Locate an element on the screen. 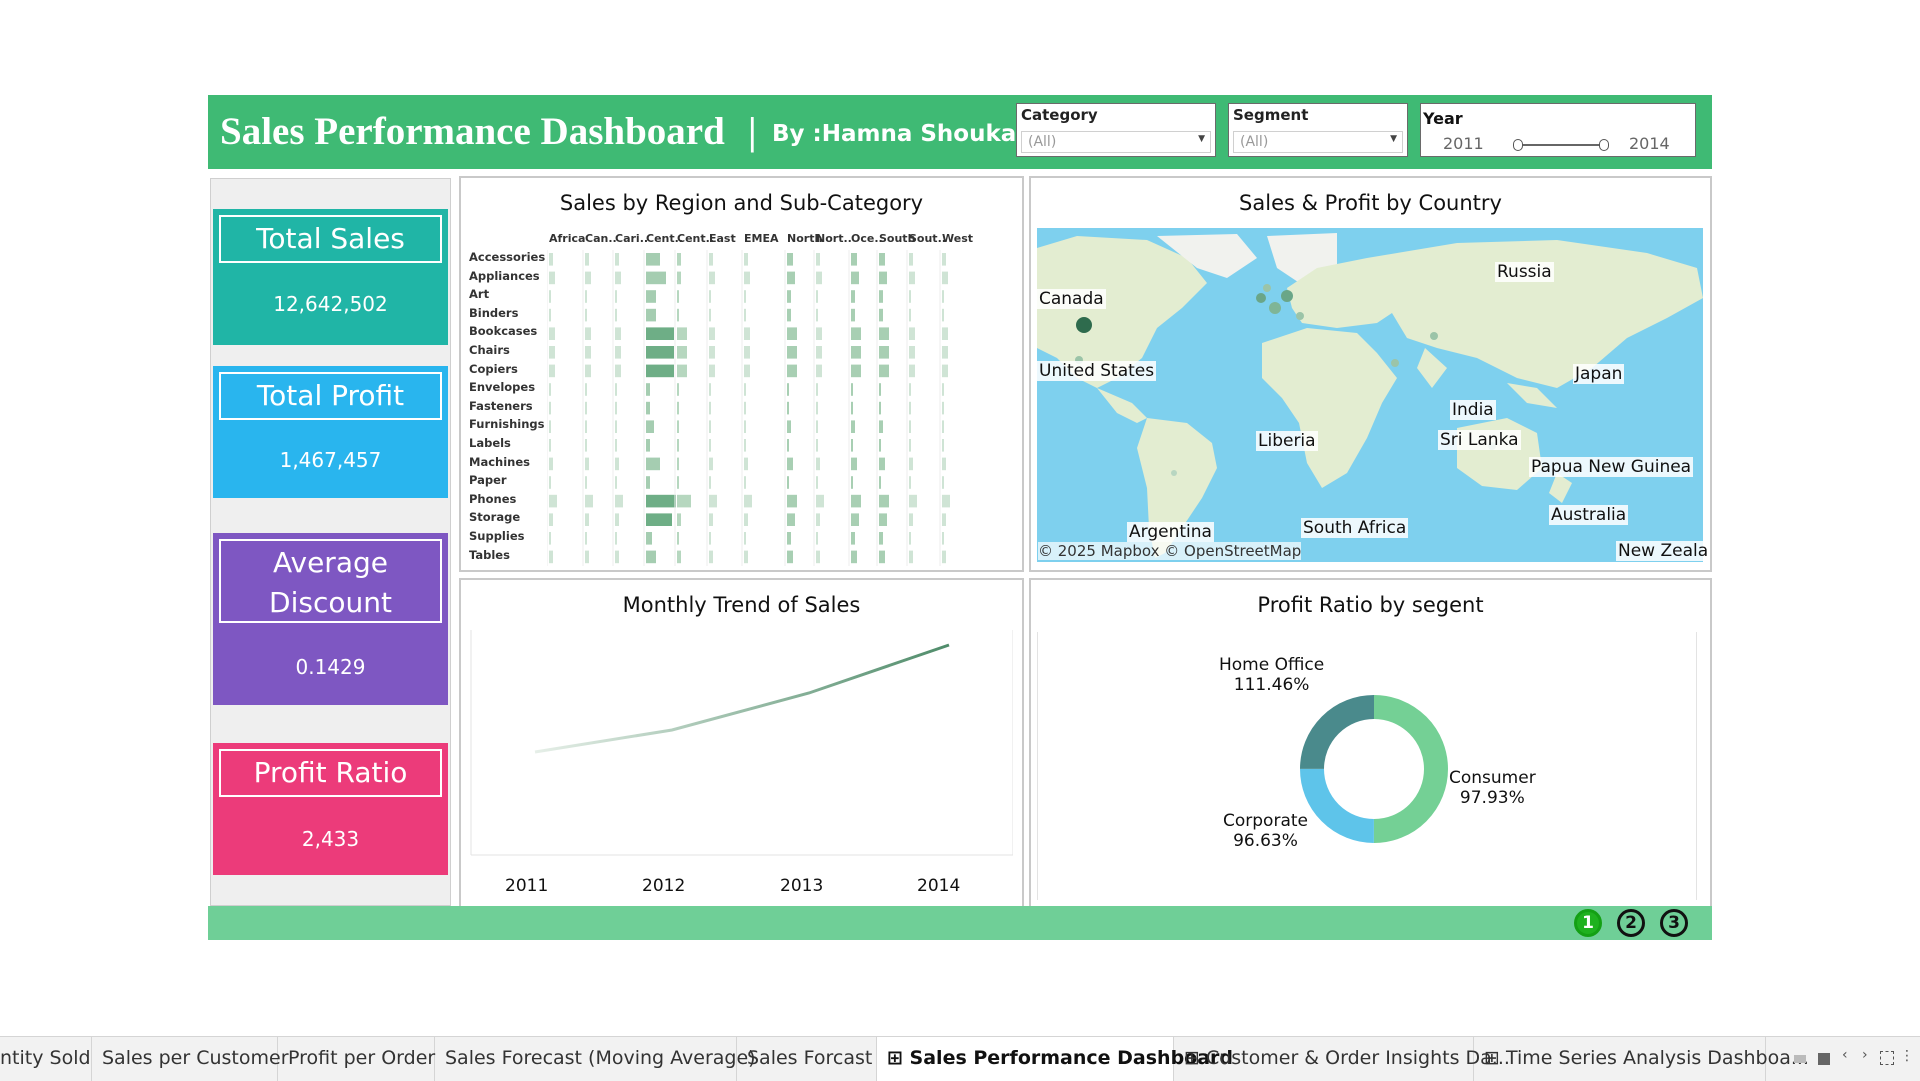  tab-sales-performance-dashboard: ⊞ Sales Performance Dashboard is located at coordinates (1055, 1059).